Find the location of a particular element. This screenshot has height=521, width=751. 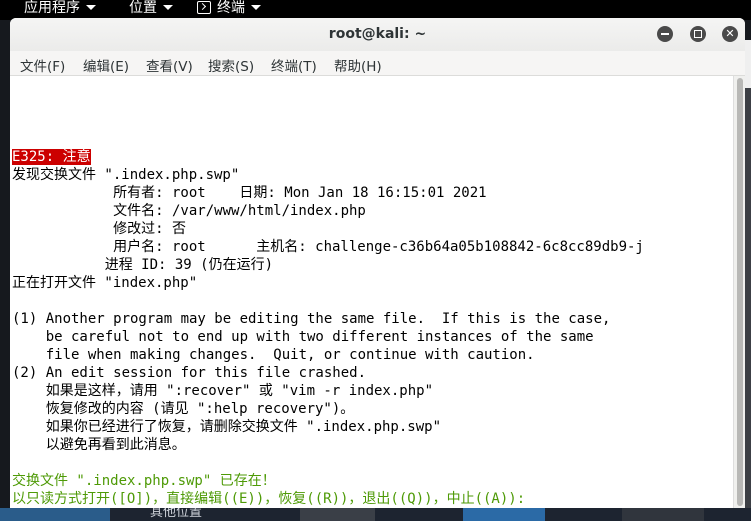

window-titlebar: root@kali: ~ ✕ is located at coordinates (377, 35).